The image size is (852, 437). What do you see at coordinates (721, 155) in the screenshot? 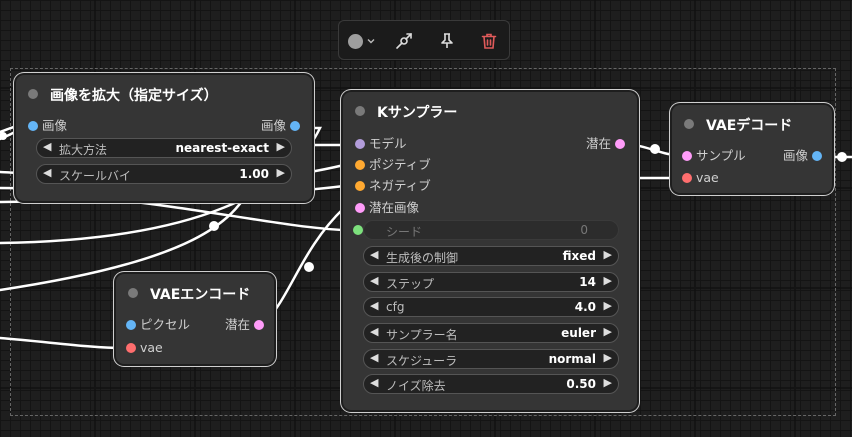
I see `slot-label: サンプル` at bounding box center [721, 155].